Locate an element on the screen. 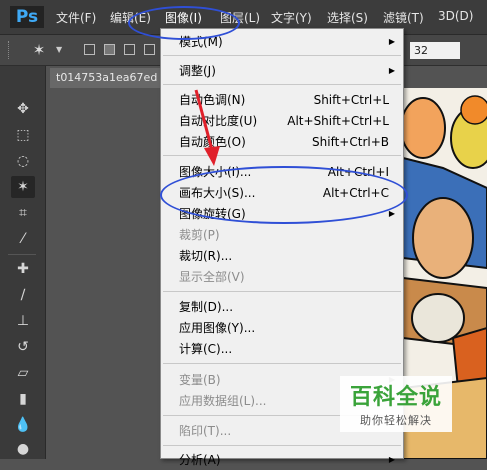 The width and height of the screenshot is (487, 470). watermark-title: 百科全说 is located at coordinates (395, 397).